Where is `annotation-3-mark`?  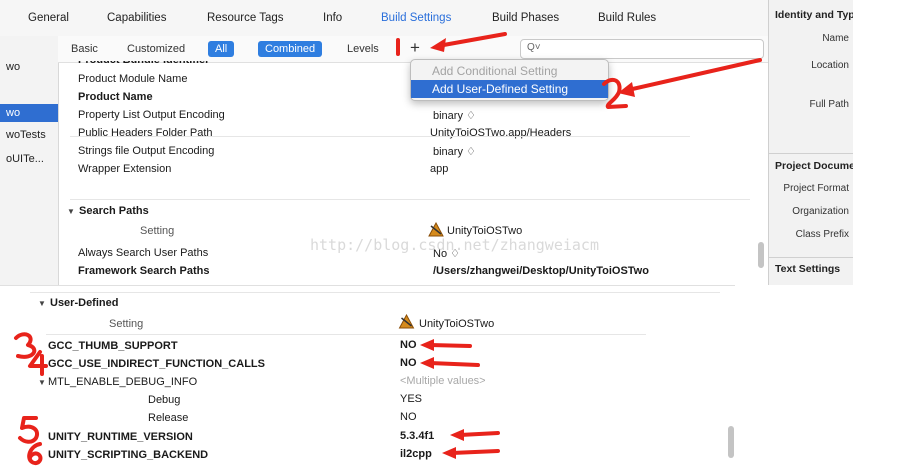
annotation-3-mark is located at coordinates (25, 345).